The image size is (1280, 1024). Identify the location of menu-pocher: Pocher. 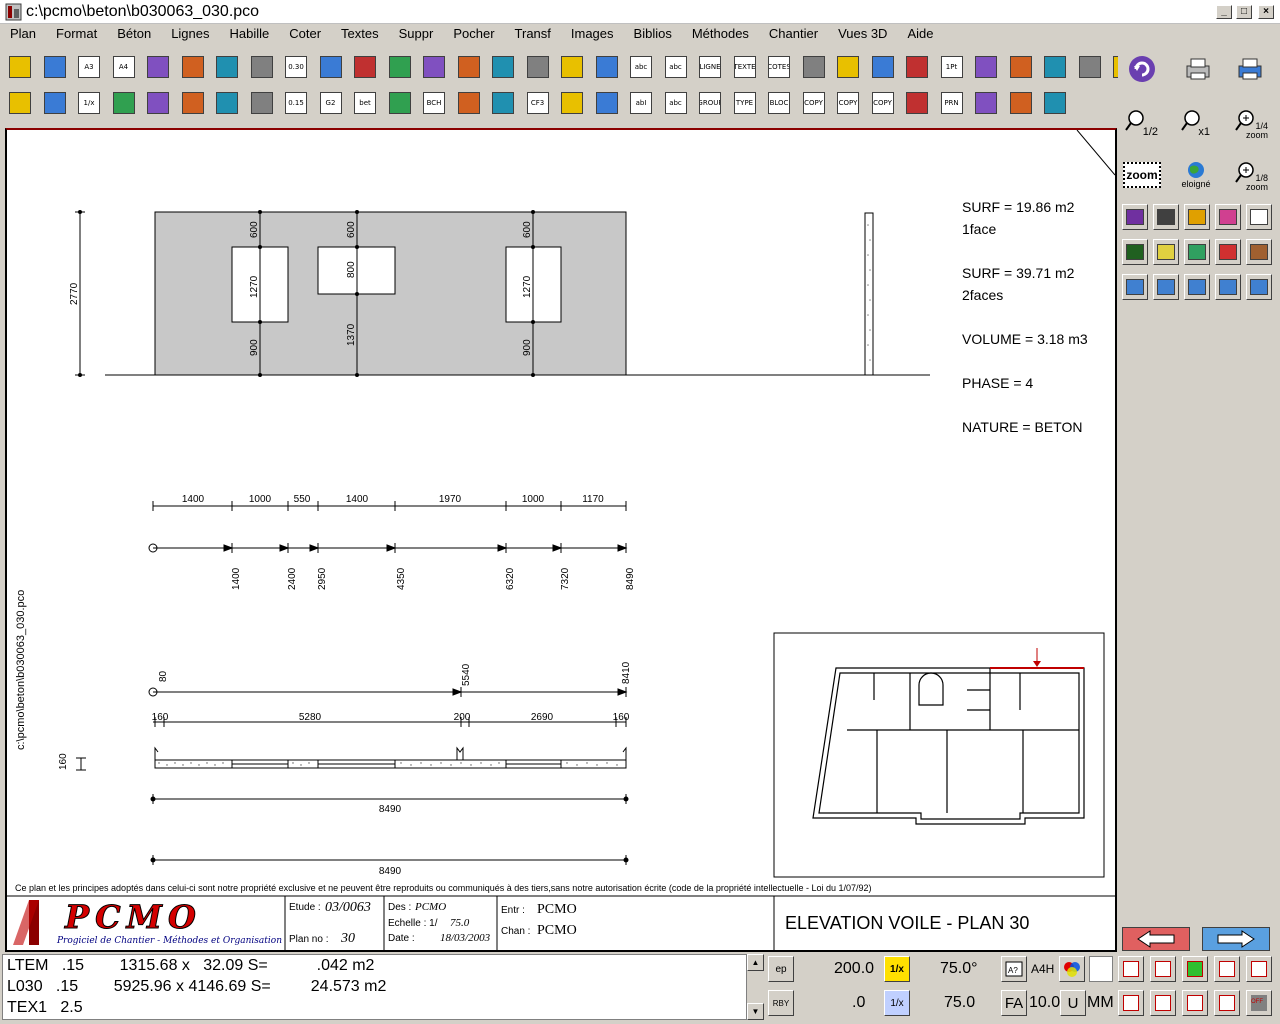
(473, 34).